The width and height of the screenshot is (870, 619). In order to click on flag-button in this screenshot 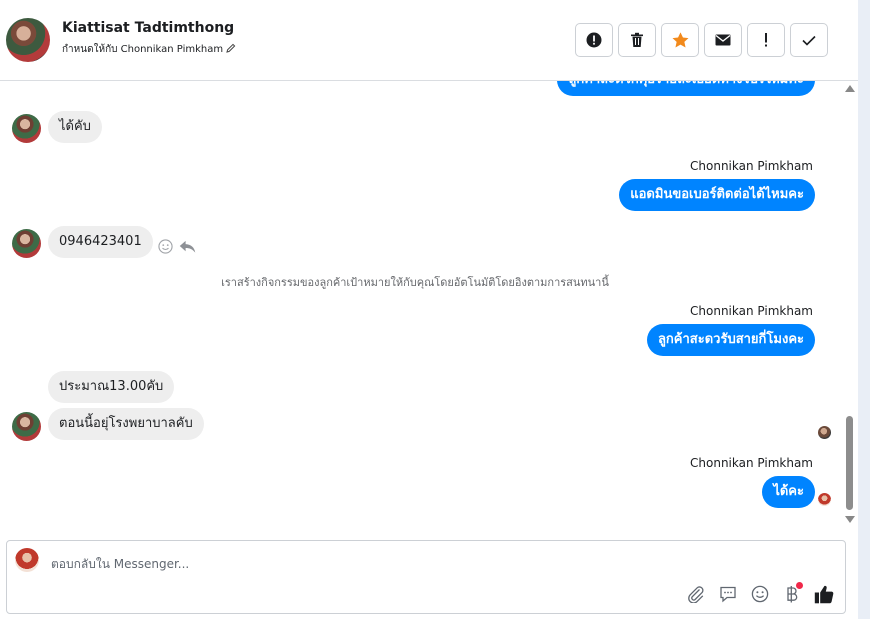, I will do `click(766, 40)`.